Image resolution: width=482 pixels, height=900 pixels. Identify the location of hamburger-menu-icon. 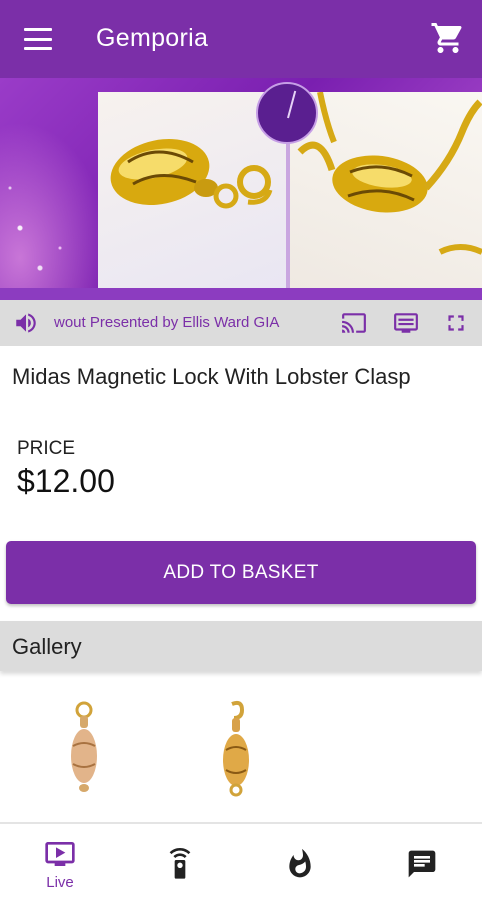
(38, 39).